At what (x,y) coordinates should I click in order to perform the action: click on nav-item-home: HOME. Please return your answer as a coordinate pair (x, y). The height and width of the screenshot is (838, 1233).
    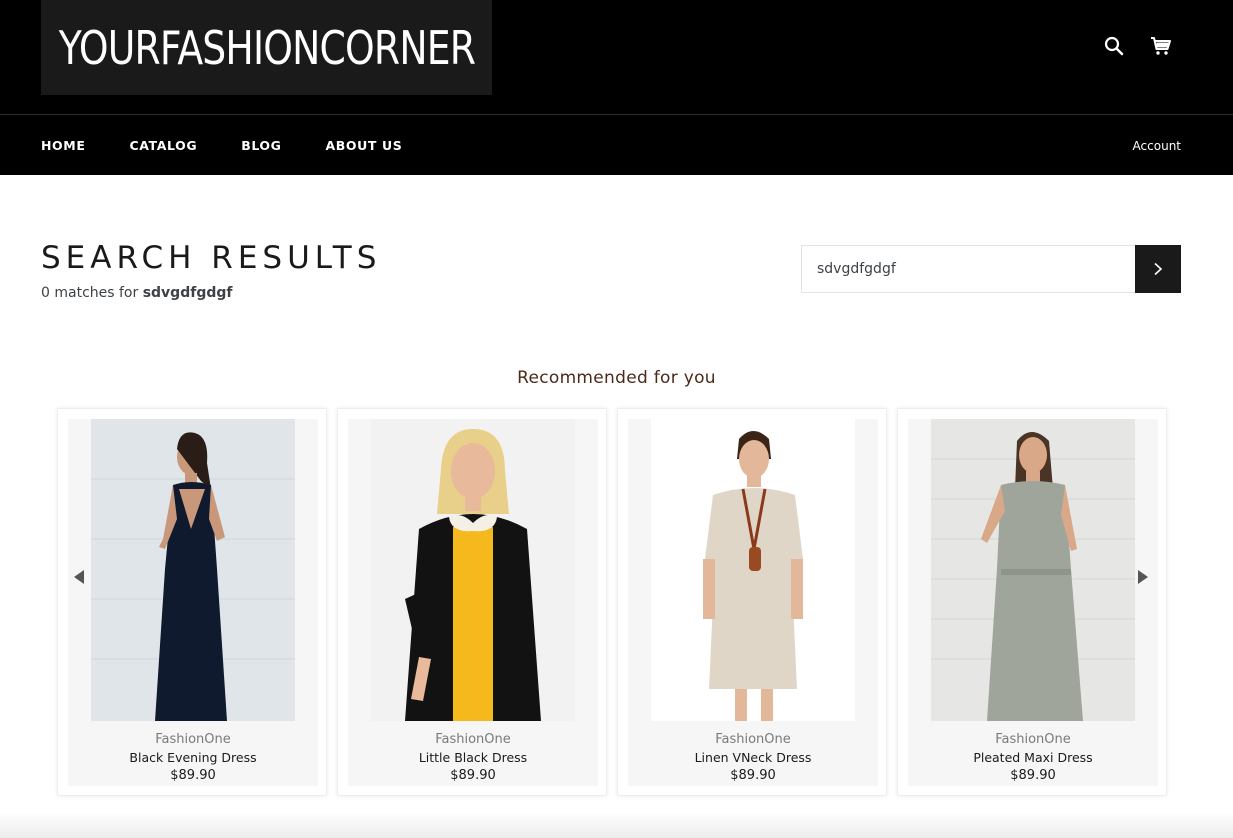
    Looking at the image, I should click on (63, 146).